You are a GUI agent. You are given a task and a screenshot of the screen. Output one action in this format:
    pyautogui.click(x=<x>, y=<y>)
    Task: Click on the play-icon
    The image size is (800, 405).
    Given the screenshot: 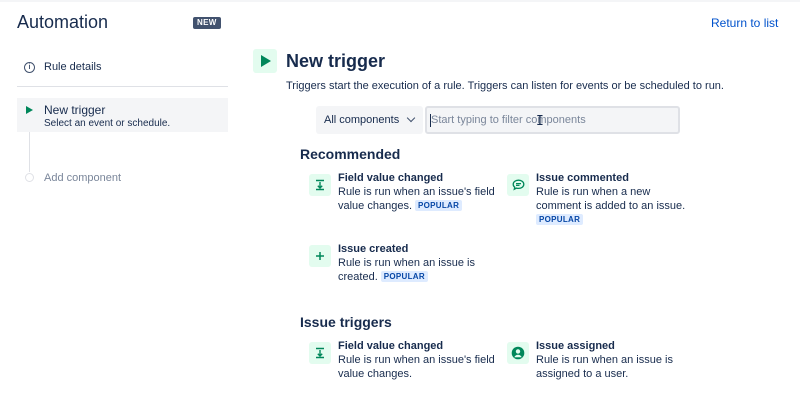 What is the action you would take?
    pyautogui.click(x=29, y=110)
    